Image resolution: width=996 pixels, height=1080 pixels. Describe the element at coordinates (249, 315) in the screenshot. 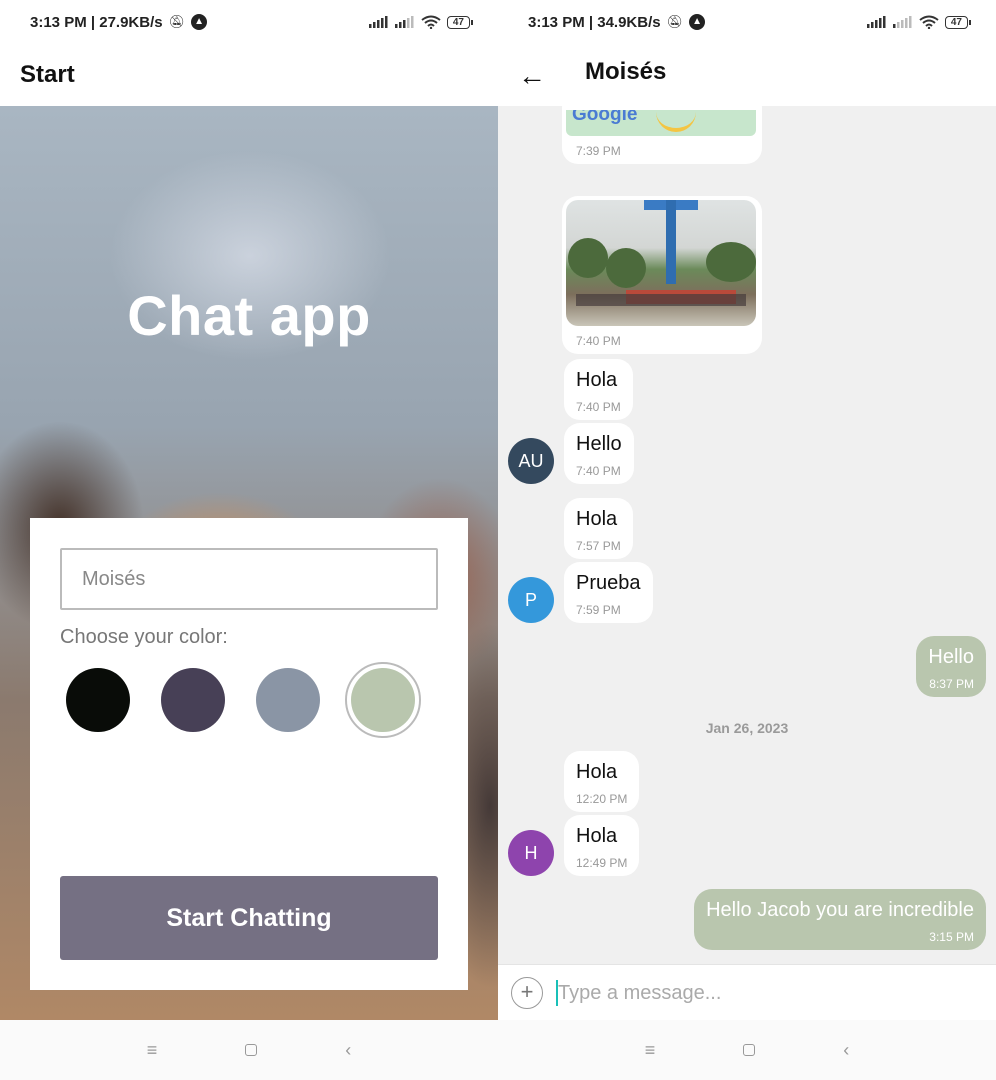

I see `hero-title: Chat app` at that location.